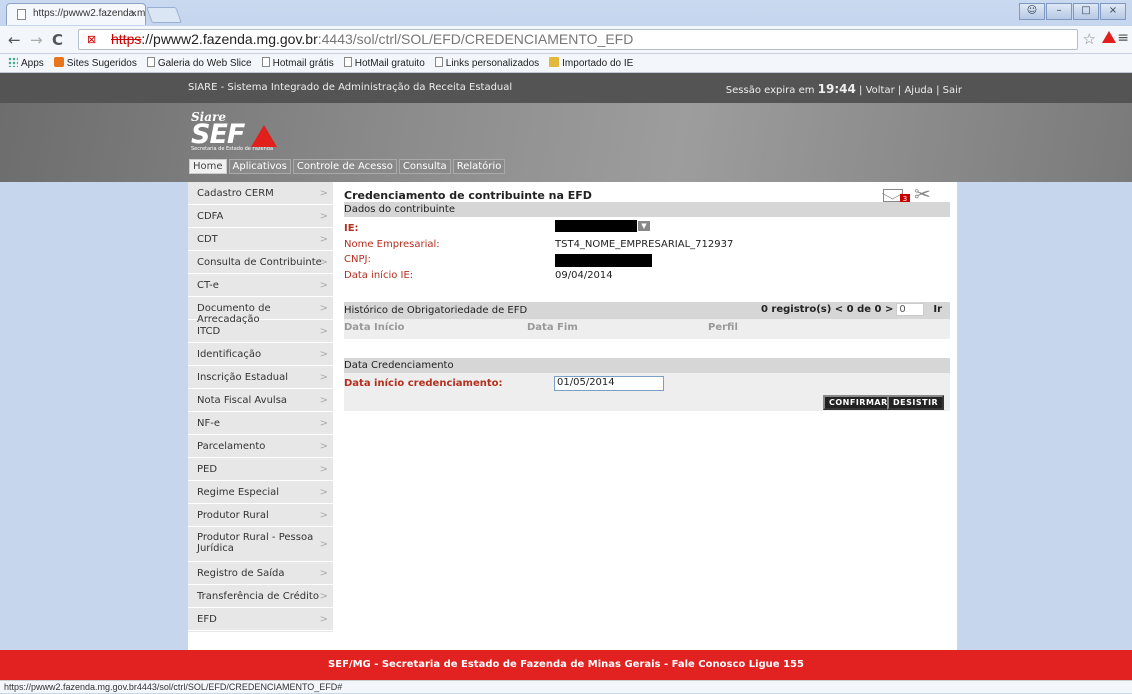 The image size is (1132, 694). What do you see at coordinates (199, 63) in the screenshot?
I see `bookmark-galeria: Galeria do Web Slice` at bounding box center [199, 63].